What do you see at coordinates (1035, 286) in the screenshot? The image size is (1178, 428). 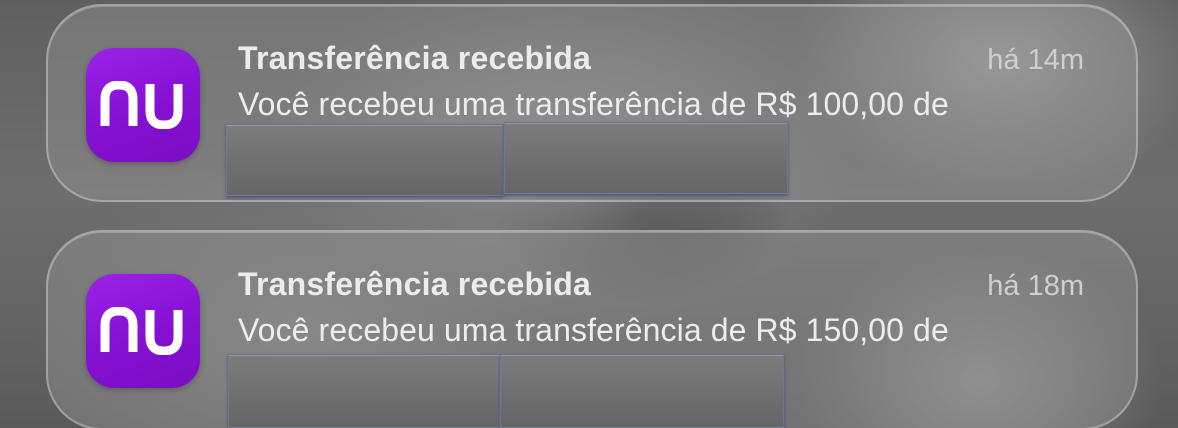 I see `notification-time: há 18m` at bounding box center [1035, 286].